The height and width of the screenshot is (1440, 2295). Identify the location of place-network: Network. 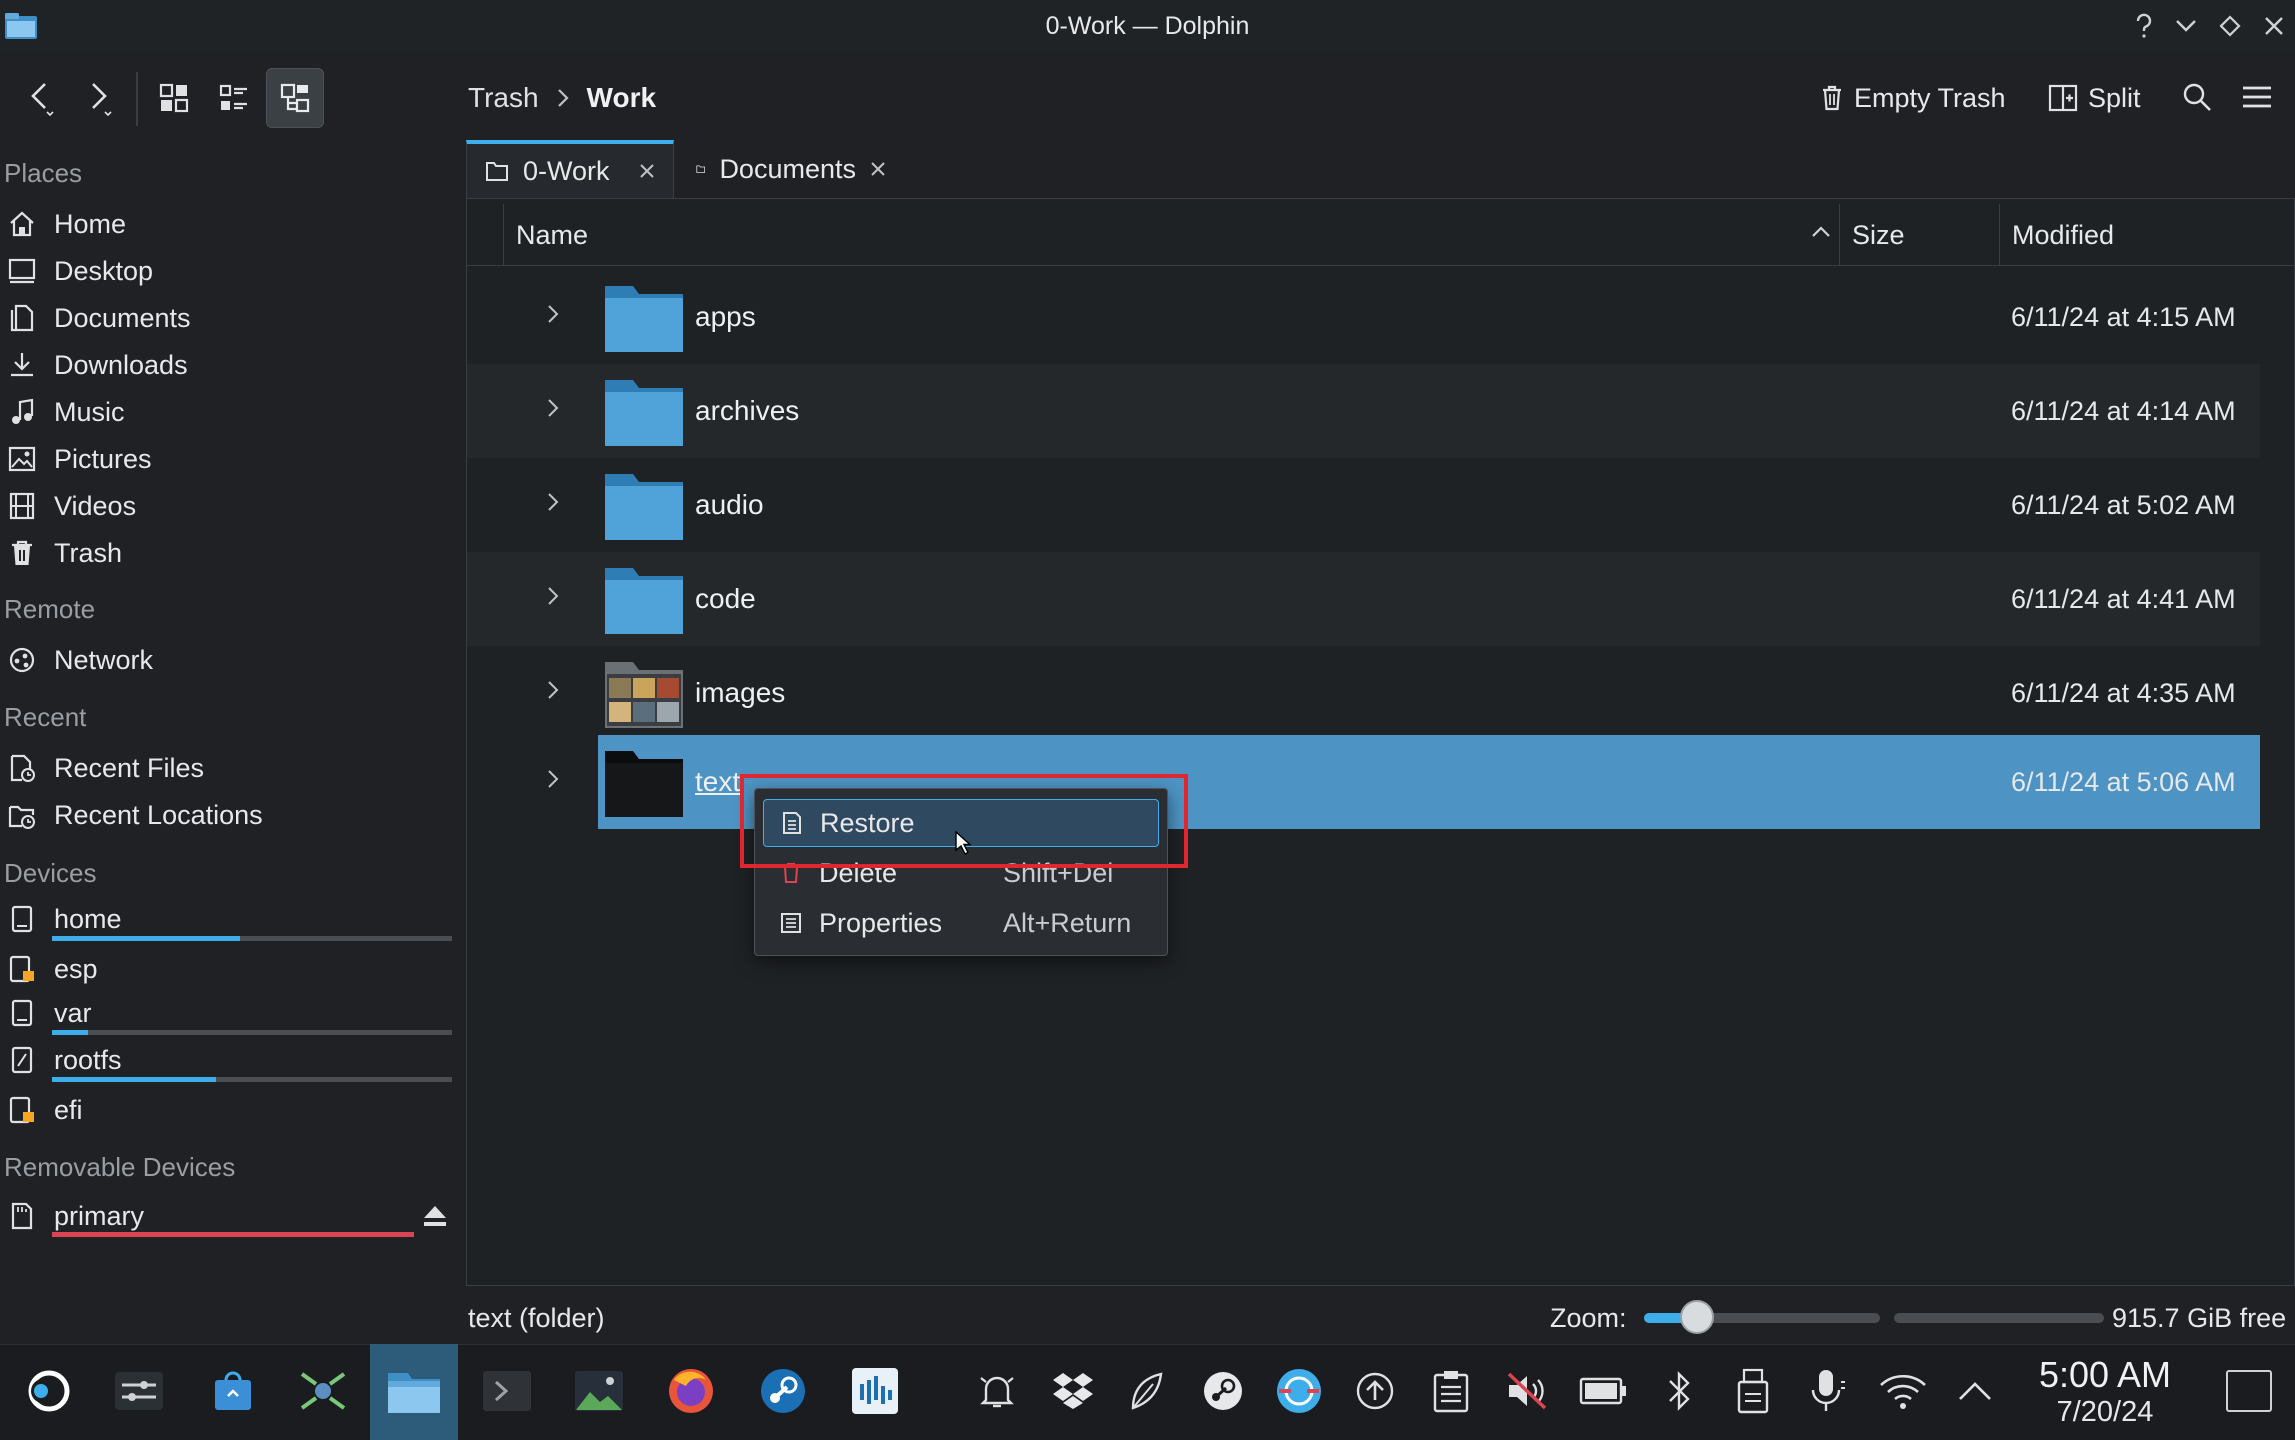
(79, 660).